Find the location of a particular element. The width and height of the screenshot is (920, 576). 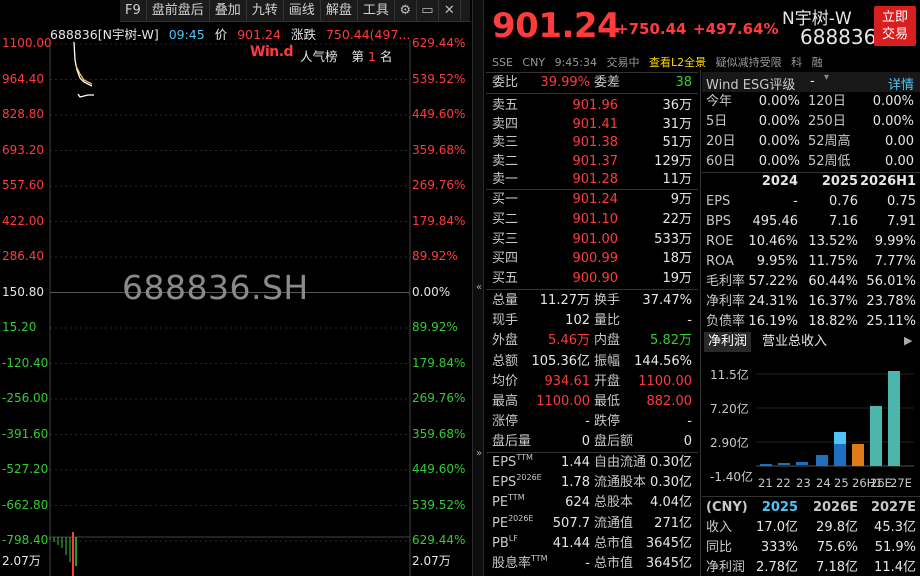

valuation-value-2: 4.04亿 is located at coordinates (671, 503).